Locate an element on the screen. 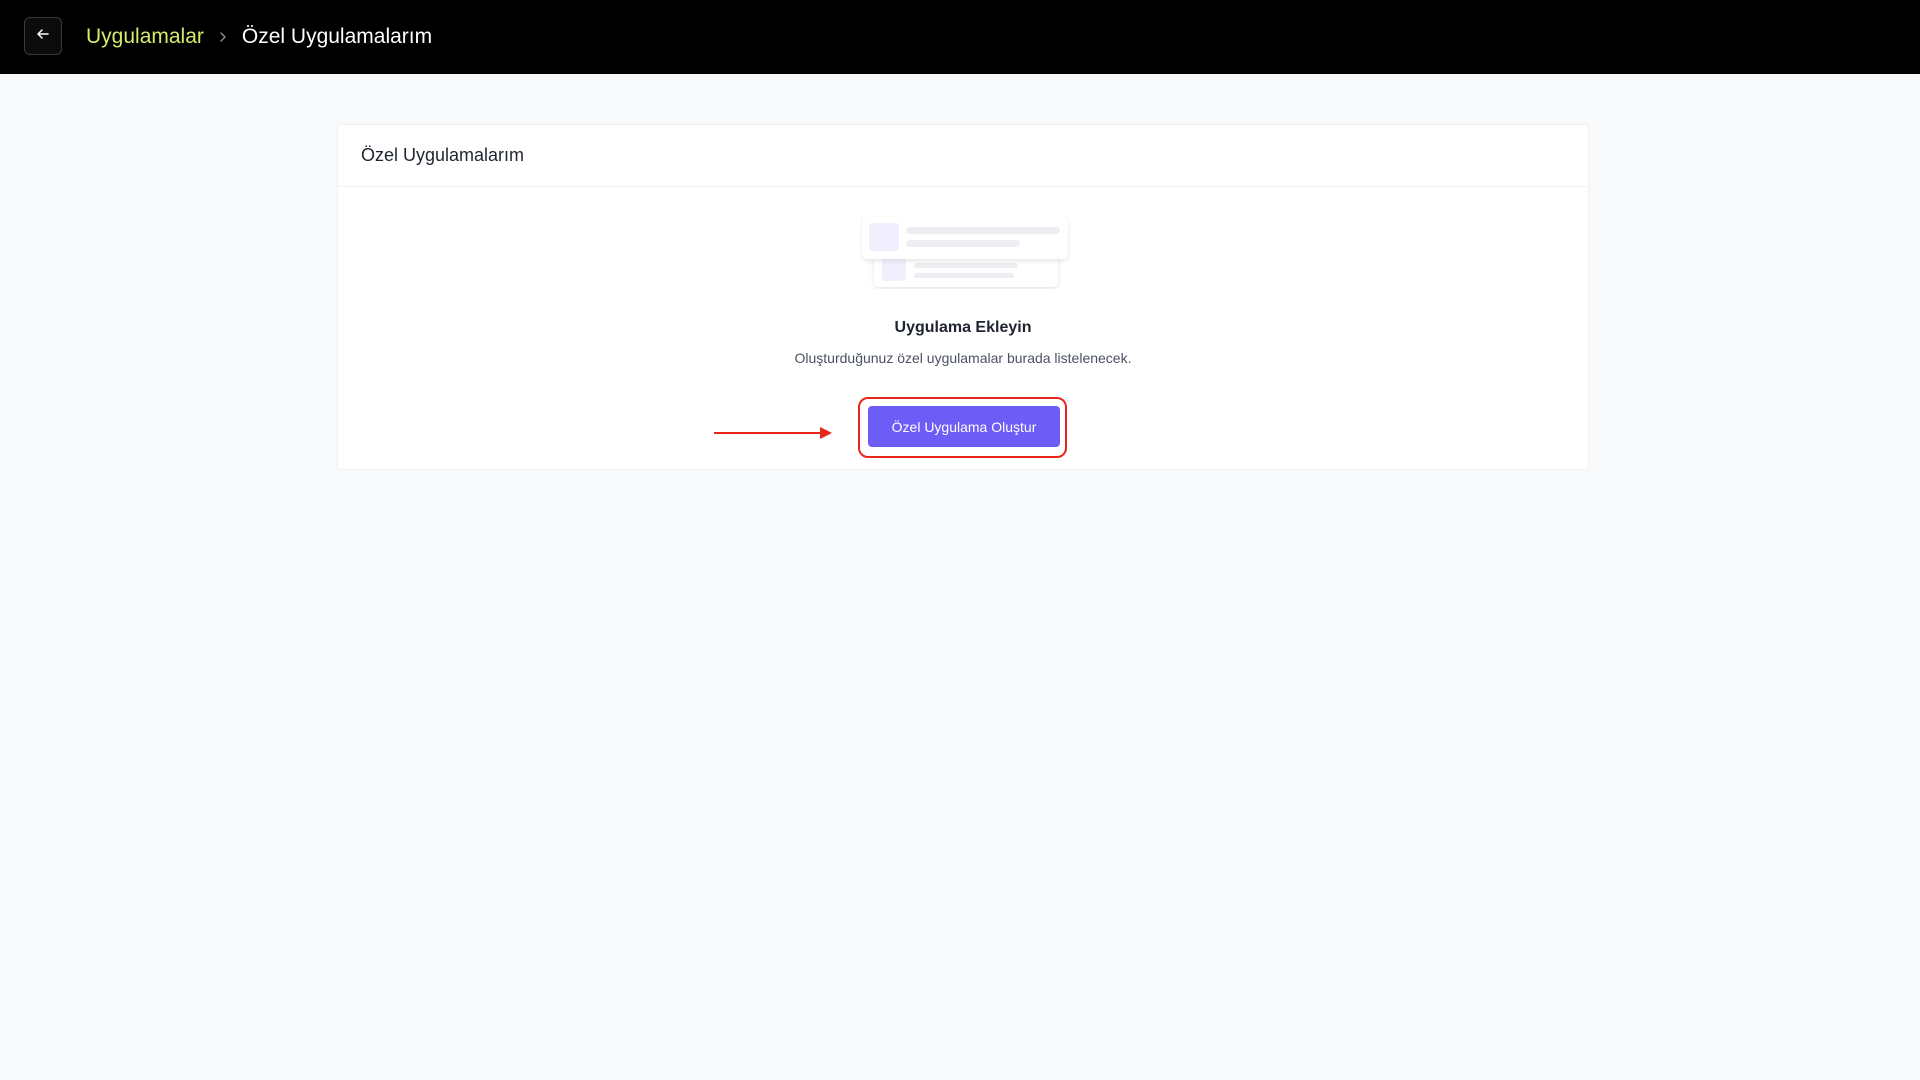 This screenshot has width=1920, height=1080. list-placeholder-illustration is located at coordinates (966, 251).